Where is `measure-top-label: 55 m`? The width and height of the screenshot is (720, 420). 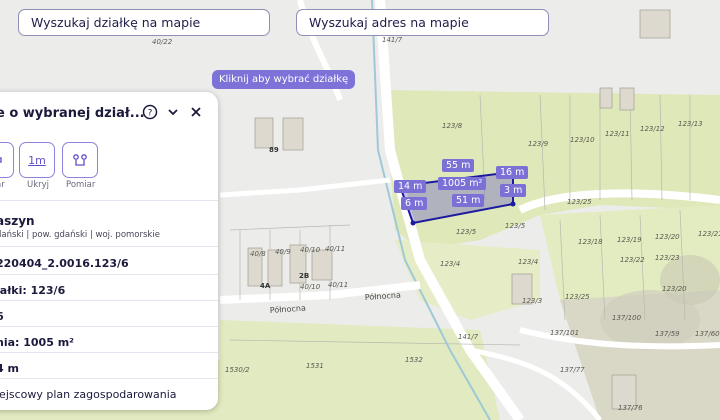
measure-top-label: 55 m is located at coordinates (458, 165).